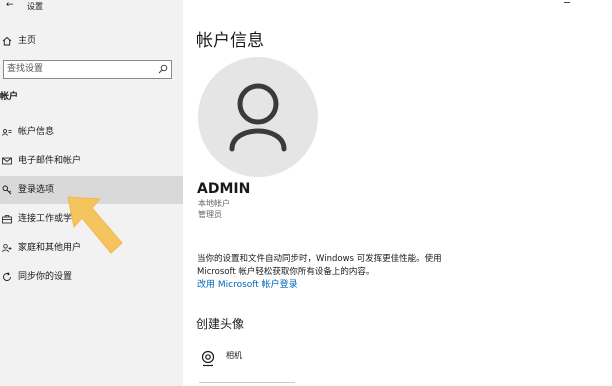  I want to click on avatar, so click(258, 117).